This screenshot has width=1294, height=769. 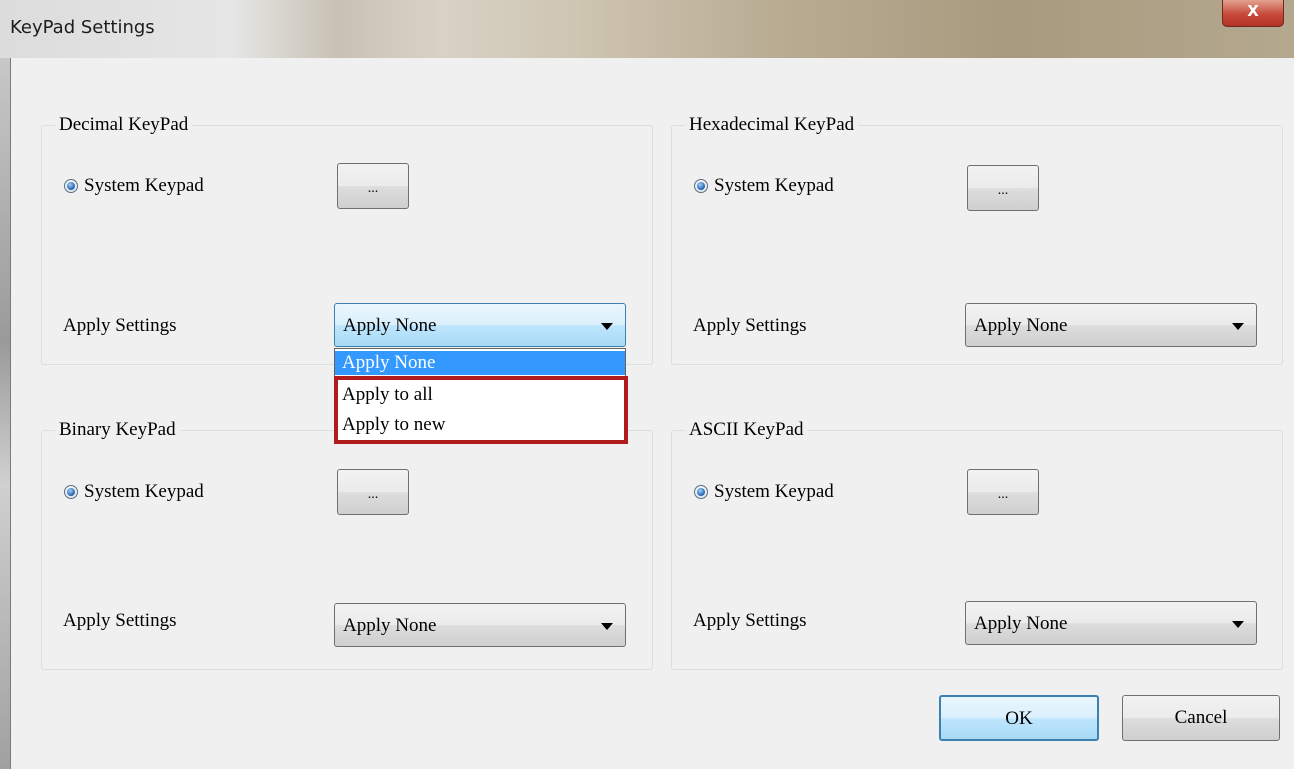 I want to click on annotation-highlight-box, so click(x=481, y=410).